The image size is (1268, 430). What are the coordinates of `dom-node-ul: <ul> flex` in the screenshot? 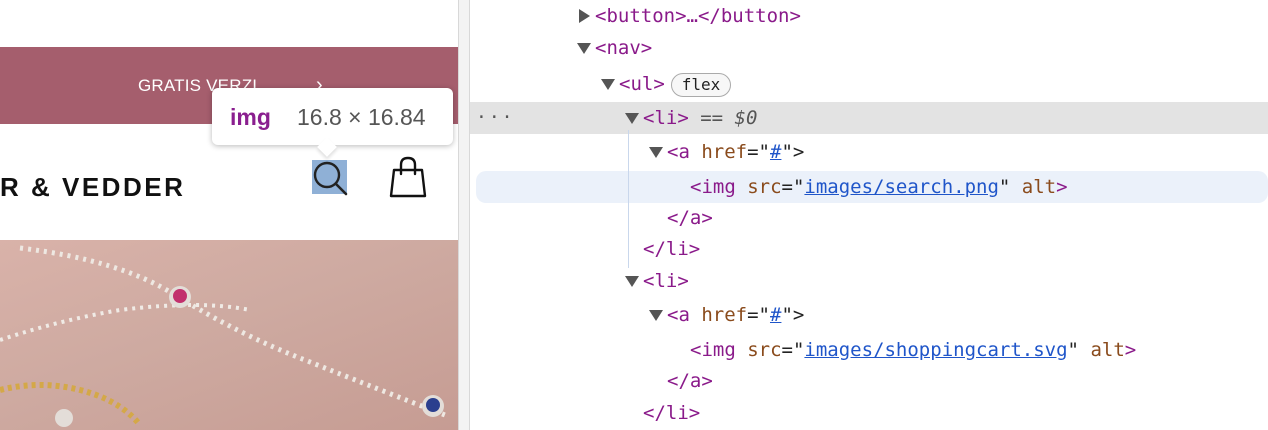 It's located at (869, 84).